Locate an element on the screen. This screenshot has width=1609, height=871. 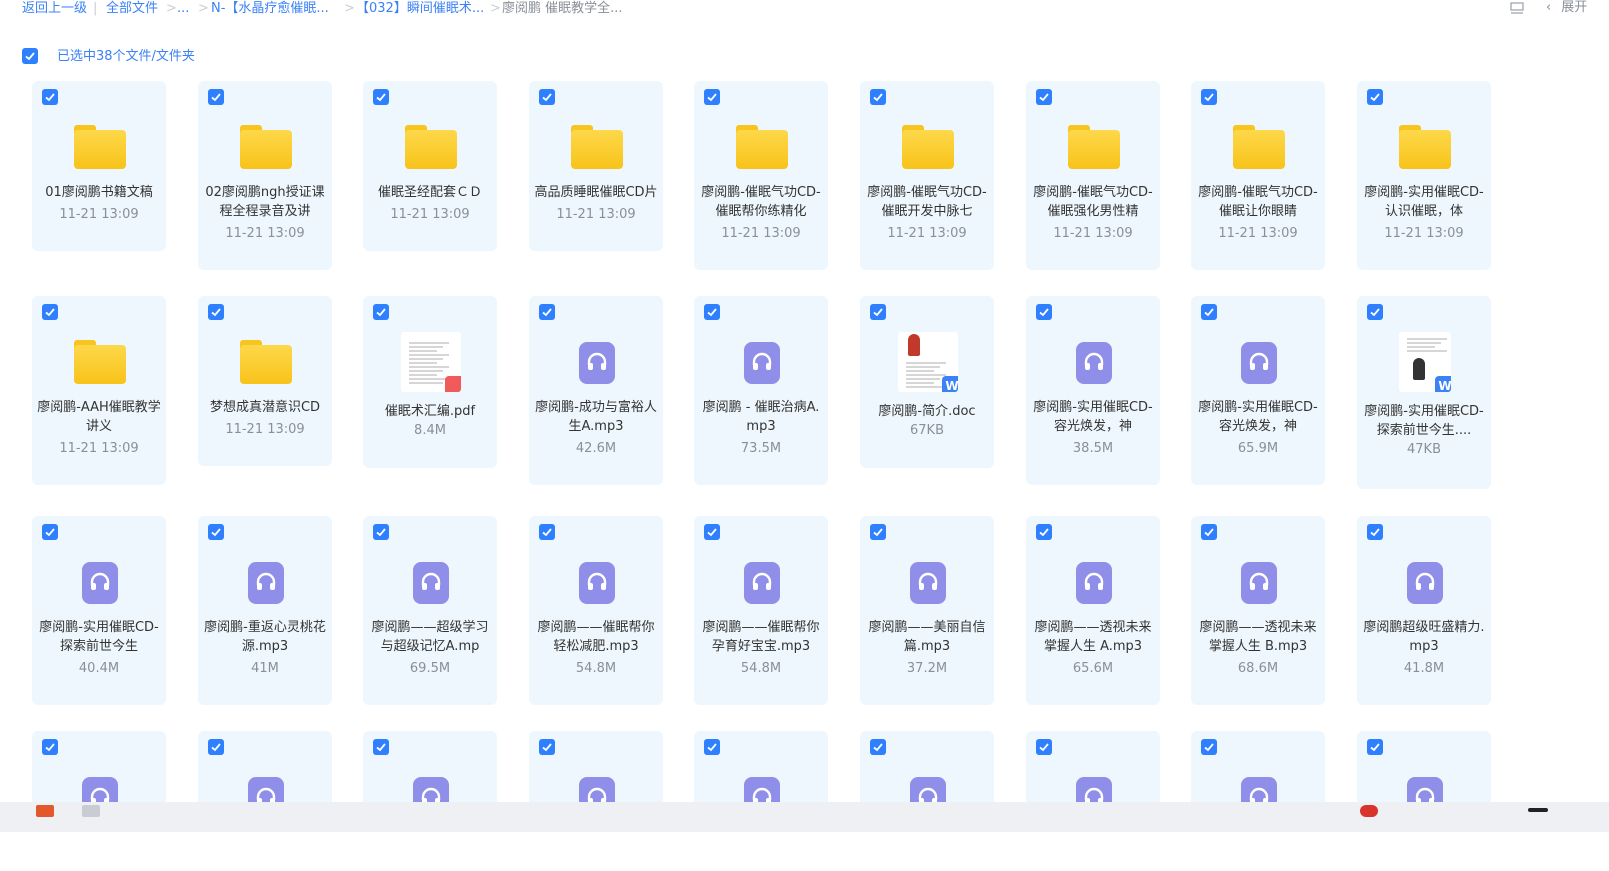
select-all-checkbox is located at coordinates (30, 56).